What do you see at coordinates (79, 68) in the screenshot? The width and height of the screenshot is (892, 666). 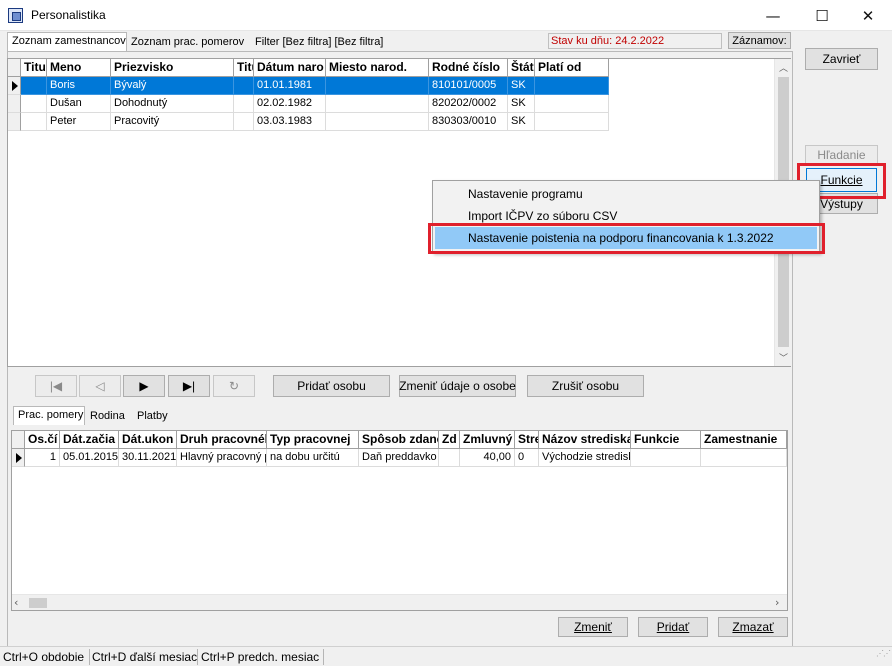 I see `column-header: Meno` at bounding box center [79, 68].